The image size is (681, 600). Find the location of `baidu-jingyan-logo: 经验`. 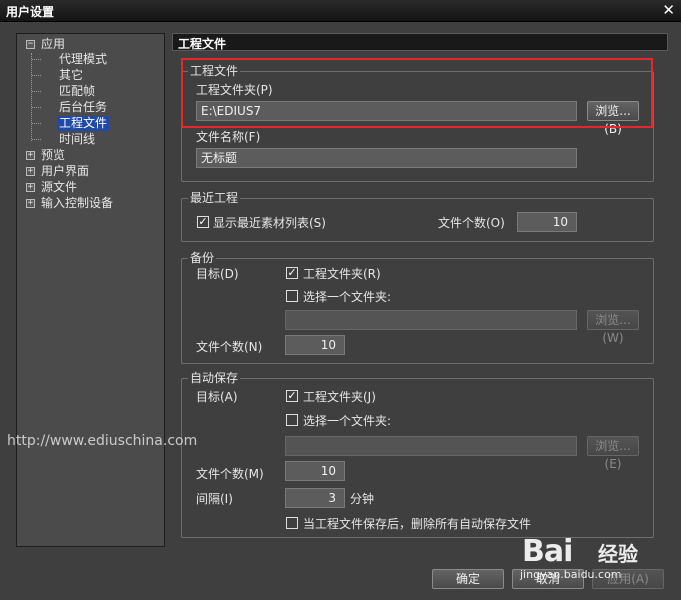

baidu-jingyan-logo: 经验 is located at coordinates (618, 554).